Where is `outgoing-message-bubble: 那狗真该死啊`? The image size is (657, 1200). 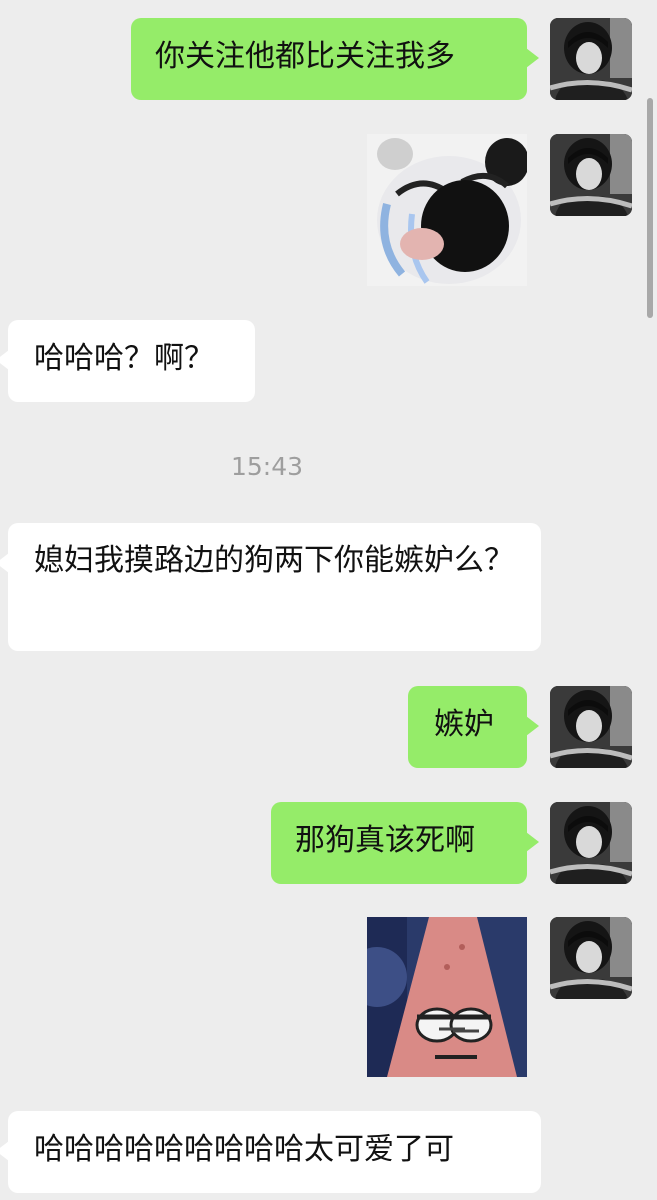
outgoing-message-bubble: 那狗真该死啊 is located at coordinates (405, 843).